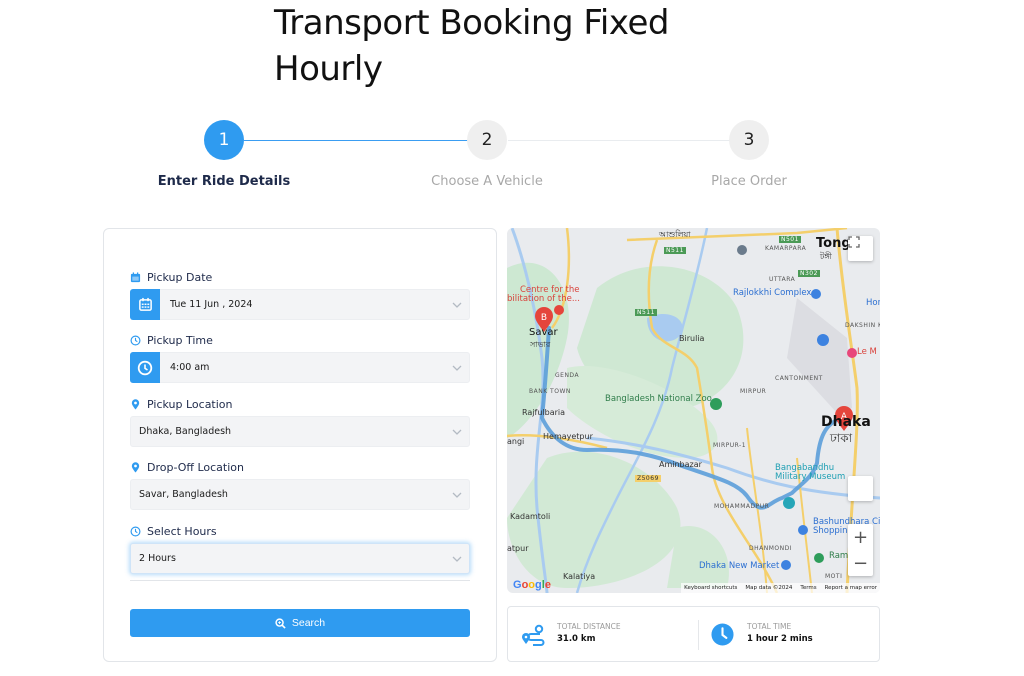 This screenshot has height=676, width=1024. I want to click on map-label: DAKSHIN KH, so click(862, 325).